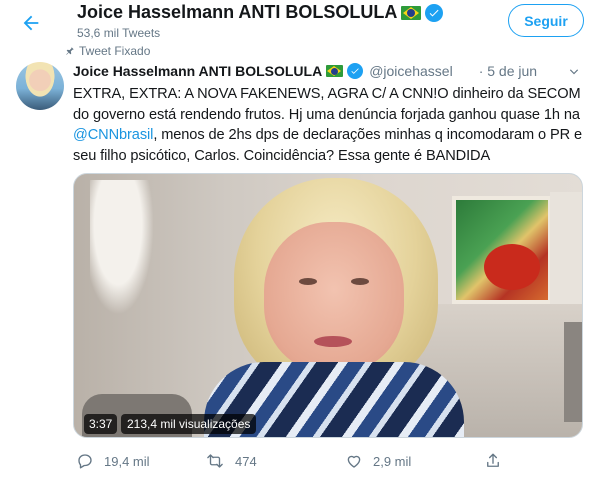 Image resolution: width=612 pixels, height=482 pixels. I want to click on like-button: 2,9 mil, so click(378, 461).